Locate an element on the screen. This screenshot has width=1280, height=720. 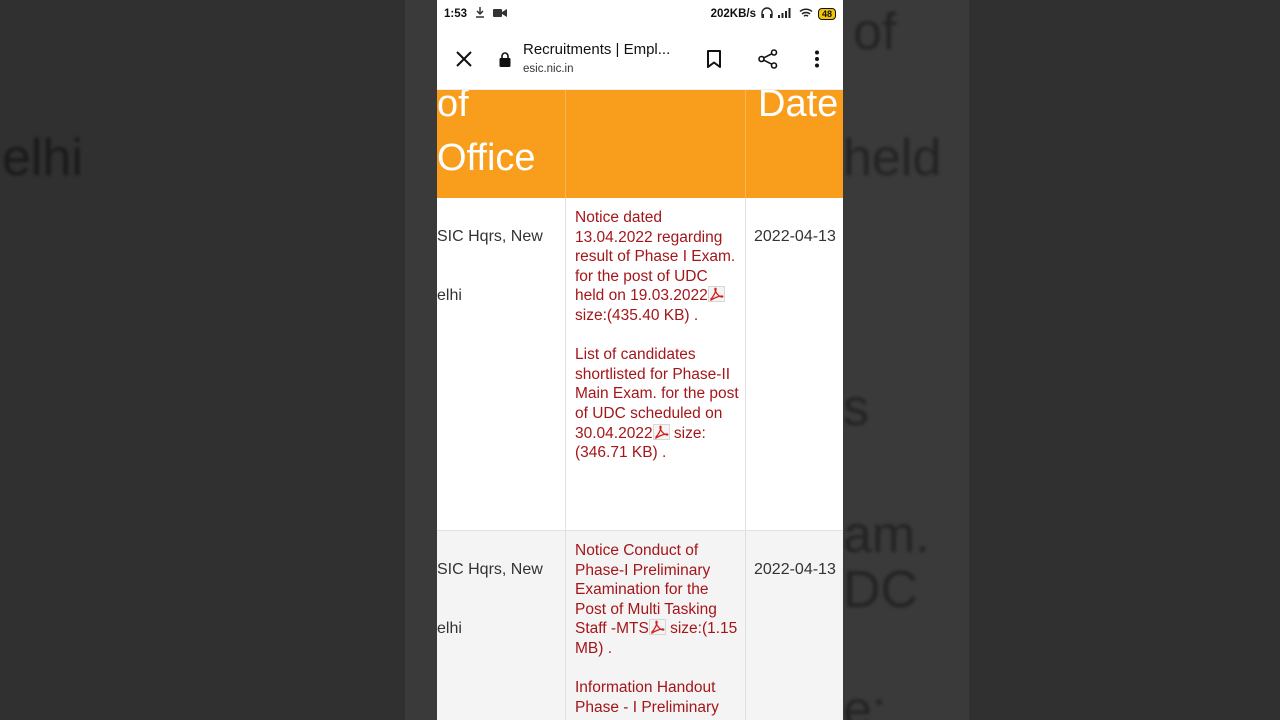
backdrop-text: of is located at coordinates (875, 32).